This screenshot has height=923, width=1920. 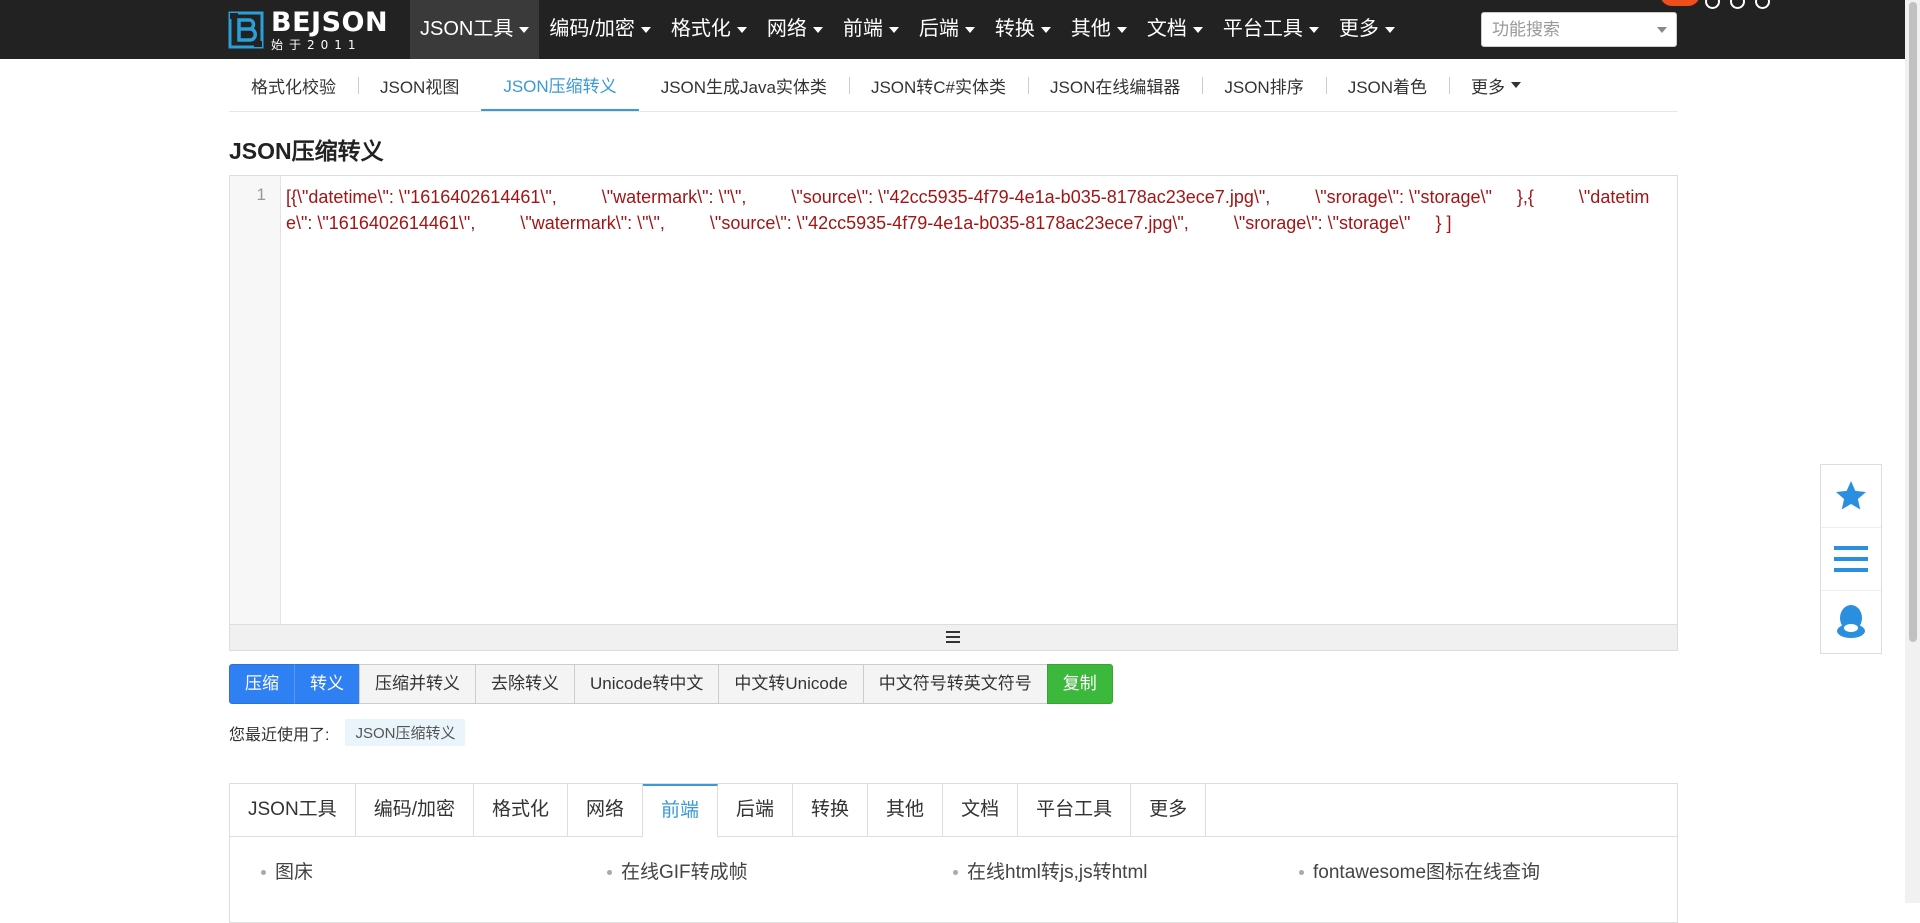 I want to click on subnav-json-color: JSON着色, so click(x=1387, y=85).